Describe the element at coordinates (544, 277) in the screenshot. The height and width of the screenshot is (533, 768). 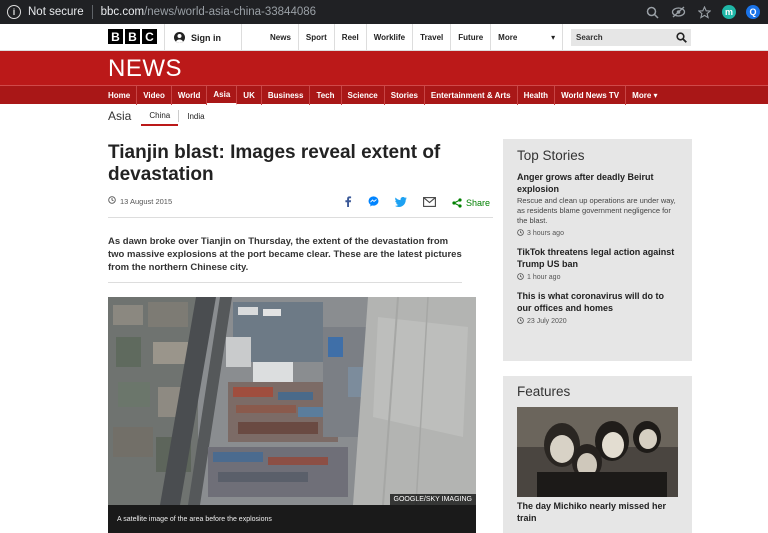
I see `story-time-text: 1 hour ago` at that location.